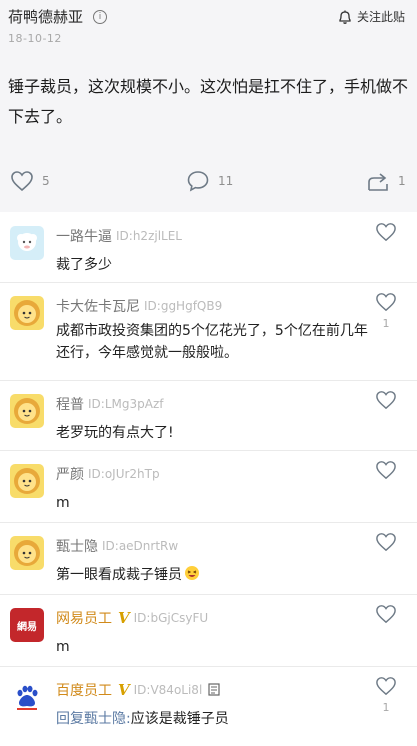 The width and height of the screenshot is (417, 746). I want to click on bell-icon, so click(345, 17).